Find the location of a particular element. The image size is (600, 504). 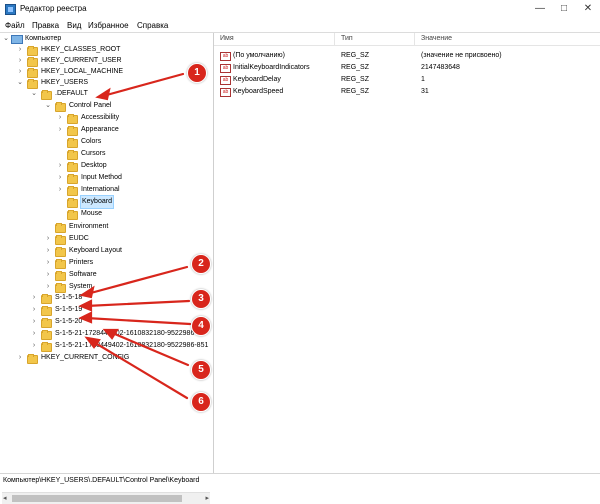

computer-icon is located at coordinates (17, 39).